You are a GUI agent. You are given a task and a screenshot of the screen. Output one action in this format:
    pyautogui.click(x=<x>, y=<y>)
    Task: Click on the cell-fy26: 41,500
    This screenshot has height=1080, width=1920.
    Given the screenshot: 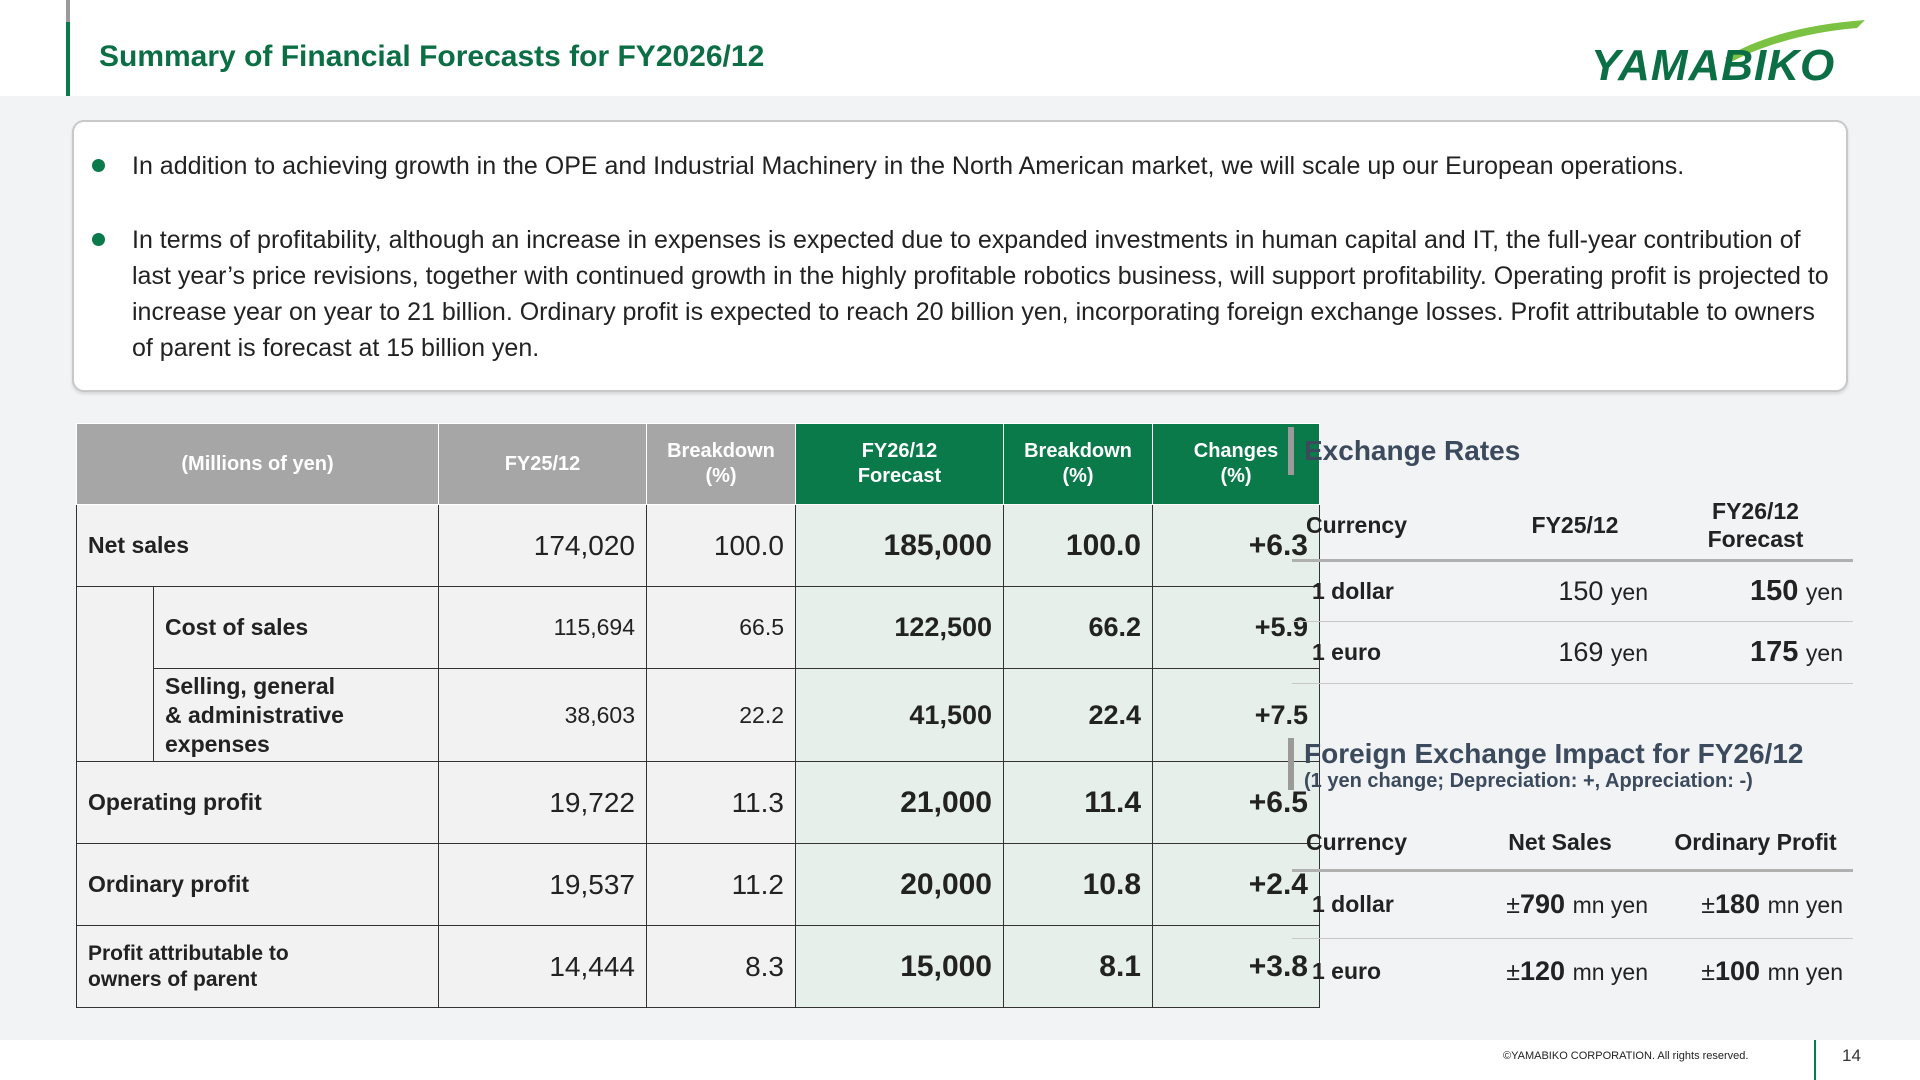 What is the action you would take?
    pyautogui.click(x=899, y=715)
    